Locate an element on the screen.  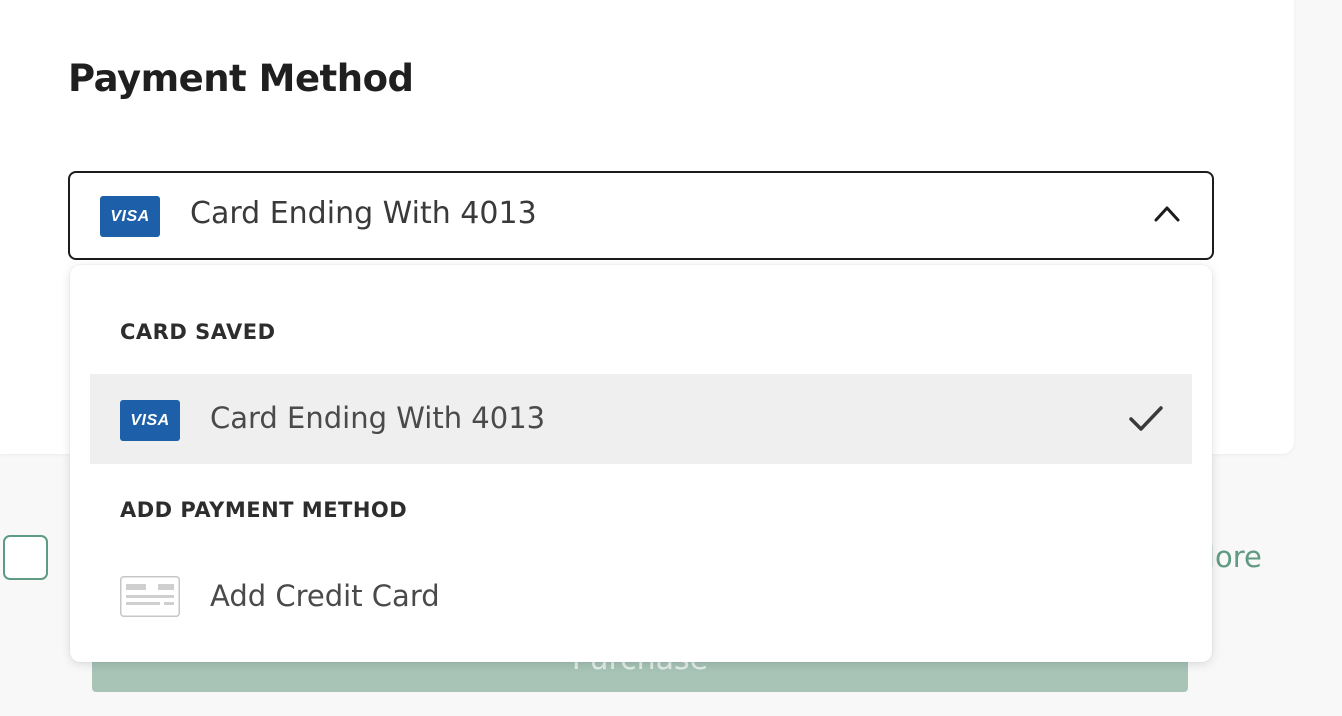
add-payment-method-header: ADD PAYMENT METHOD is located at coordinates (264, 510).